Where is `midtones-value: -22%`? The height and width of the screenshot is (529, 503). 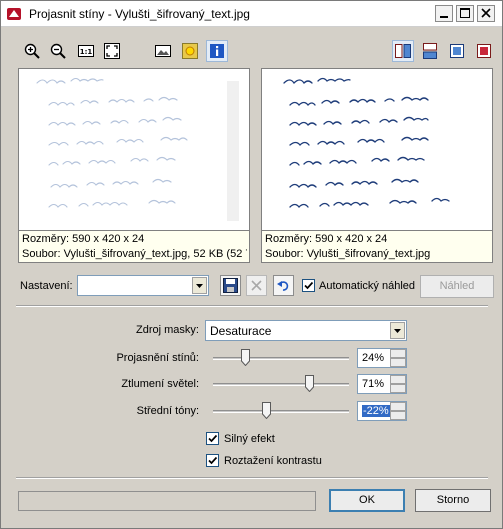
midtones-value: -22% is located at coordinates (376, 411).